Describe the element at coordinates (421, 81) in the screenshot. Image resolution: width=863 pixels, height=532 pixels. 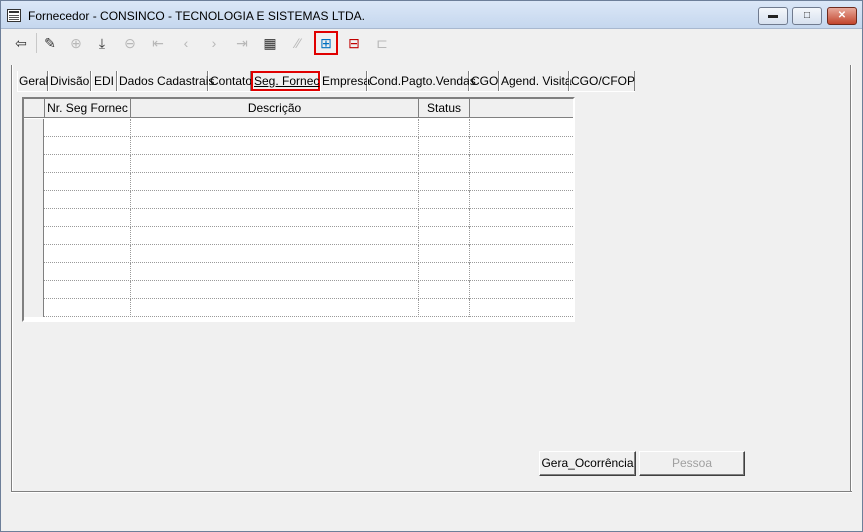
I see `tab-cond-pagto-vendas: Cond.Pagto.Vendas` at that location.